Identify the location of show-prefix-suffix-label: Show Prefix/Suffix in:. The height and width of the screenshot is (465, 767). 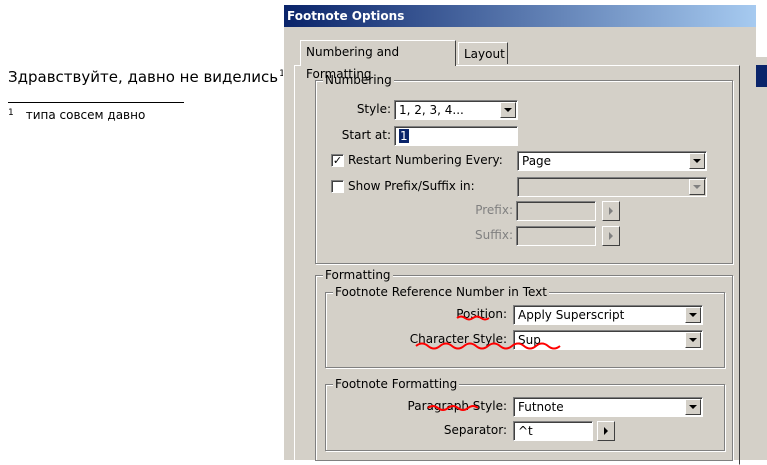
(411, 186).